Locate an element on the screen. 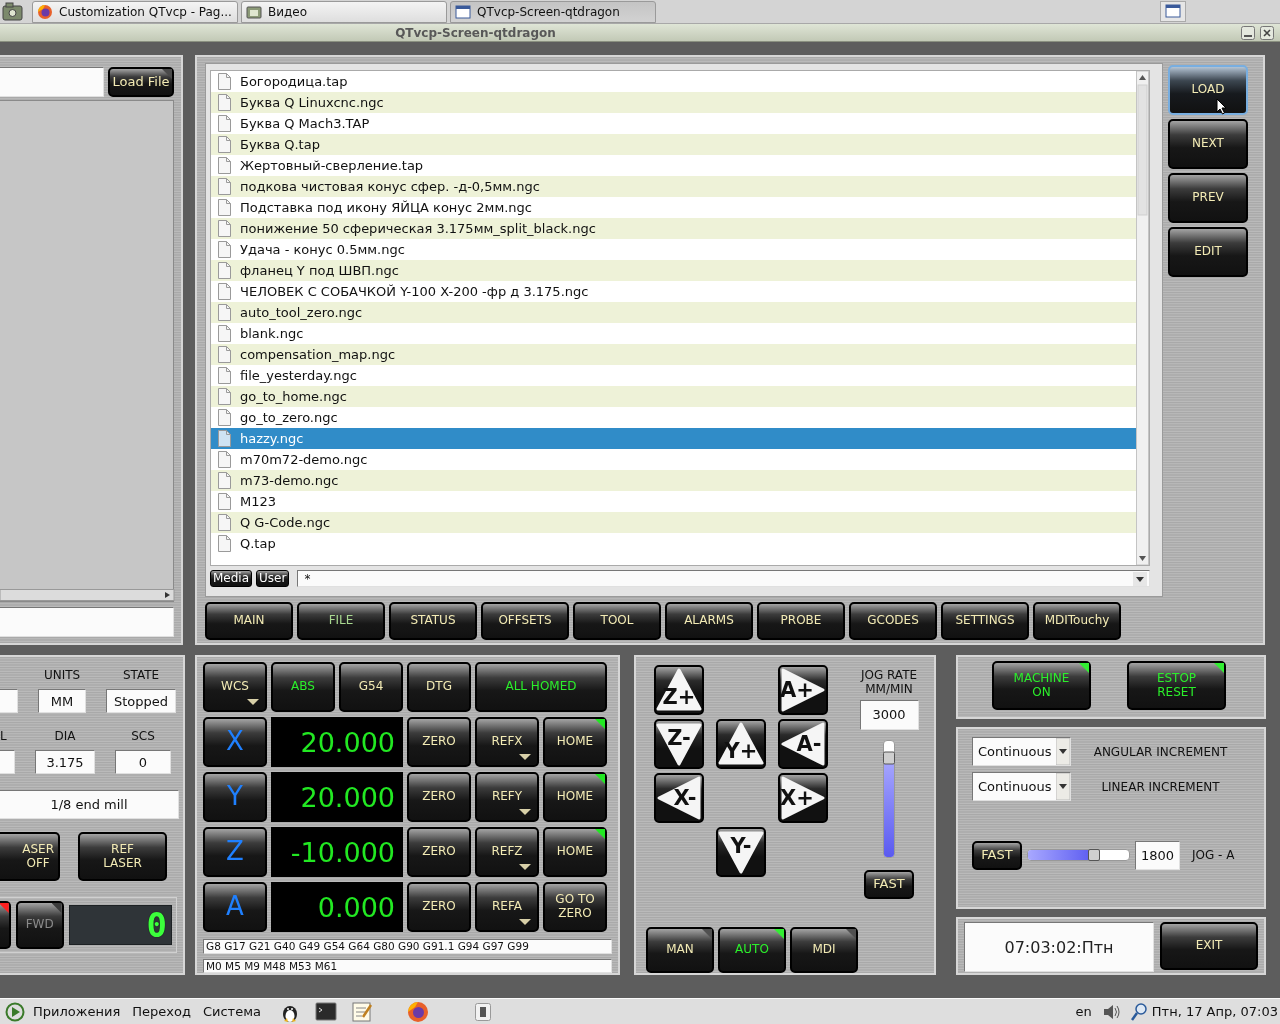 Image resolution: width=1280 pixels, height=1024 pixels. filter-button: Media is located at coordinates (231, 578).